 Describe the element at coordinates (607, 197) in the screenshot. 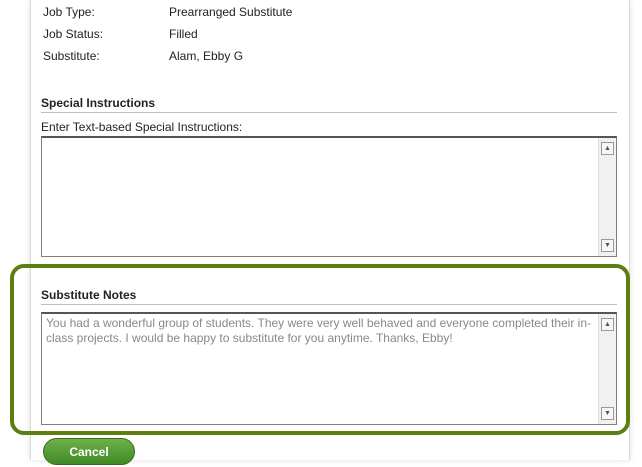

I see `special-instructions-scrollbar: ▲ ▼` at that location.